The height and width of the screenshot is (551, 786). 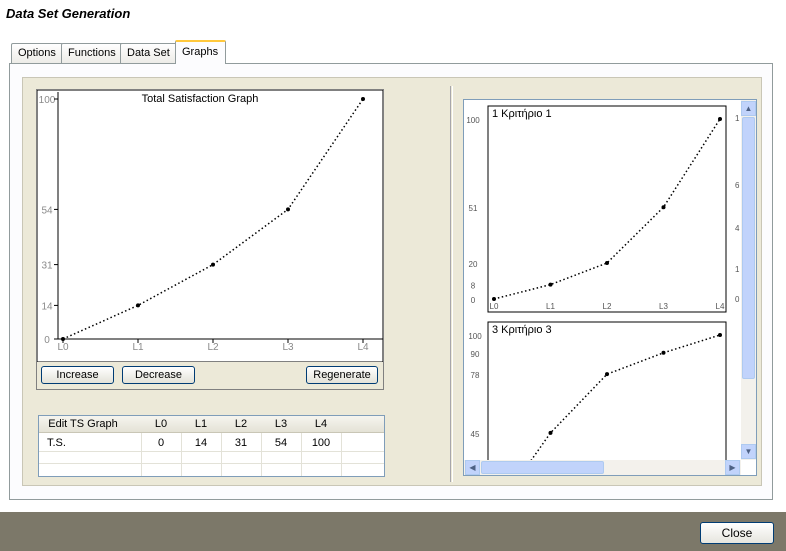 I want to click on partial-axis-label: 0, so click(x=737, y=299).